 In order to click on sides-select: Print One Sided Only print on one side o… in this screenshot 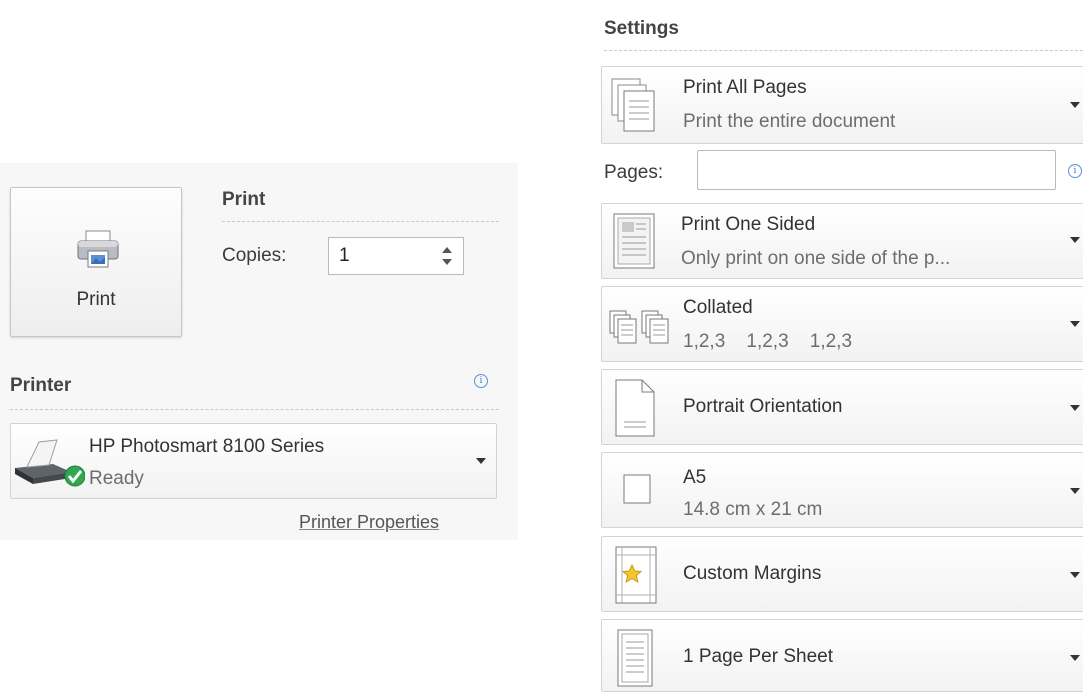, I will do `click(842, 241)`.